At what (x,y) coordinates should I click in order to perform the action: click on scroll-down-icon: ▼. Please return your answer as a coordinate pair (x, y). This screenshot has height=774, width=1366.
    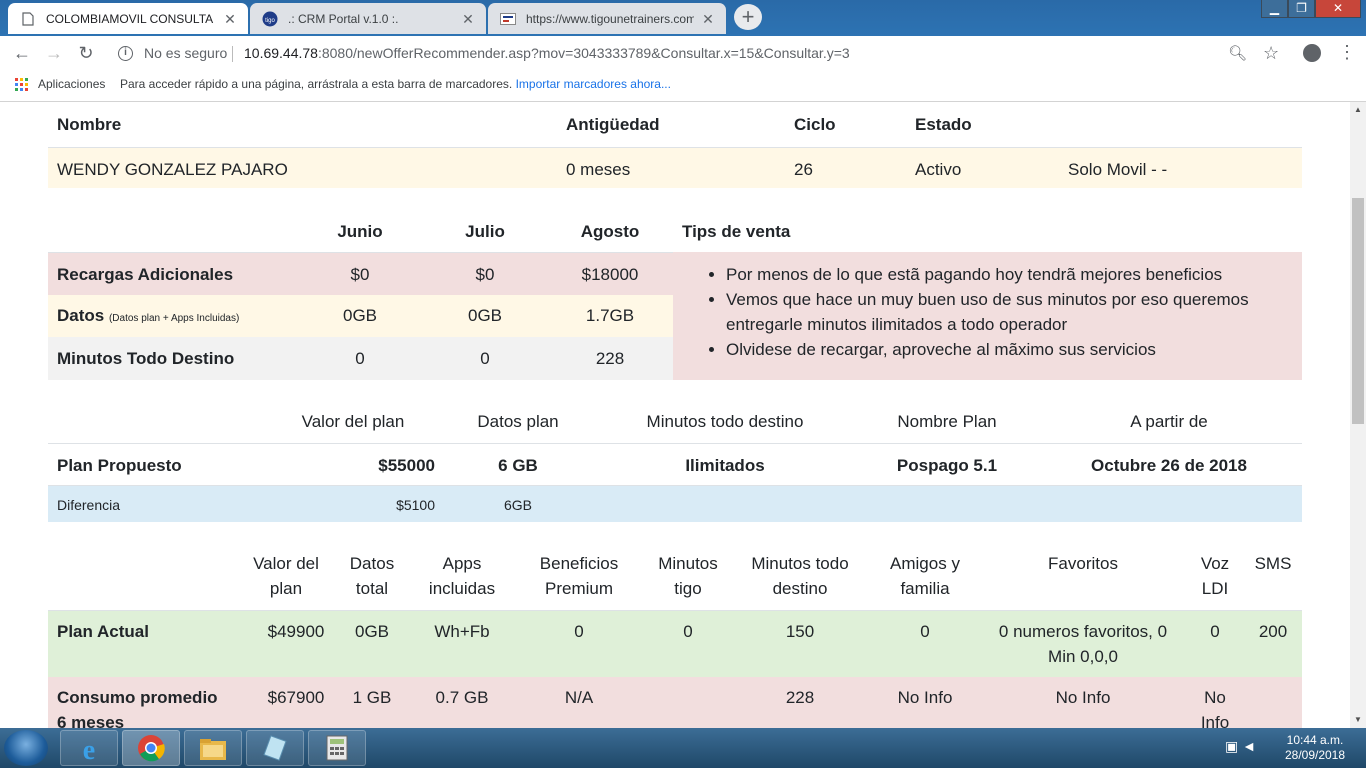
    Looking at the image, I should click on (1358, 720).